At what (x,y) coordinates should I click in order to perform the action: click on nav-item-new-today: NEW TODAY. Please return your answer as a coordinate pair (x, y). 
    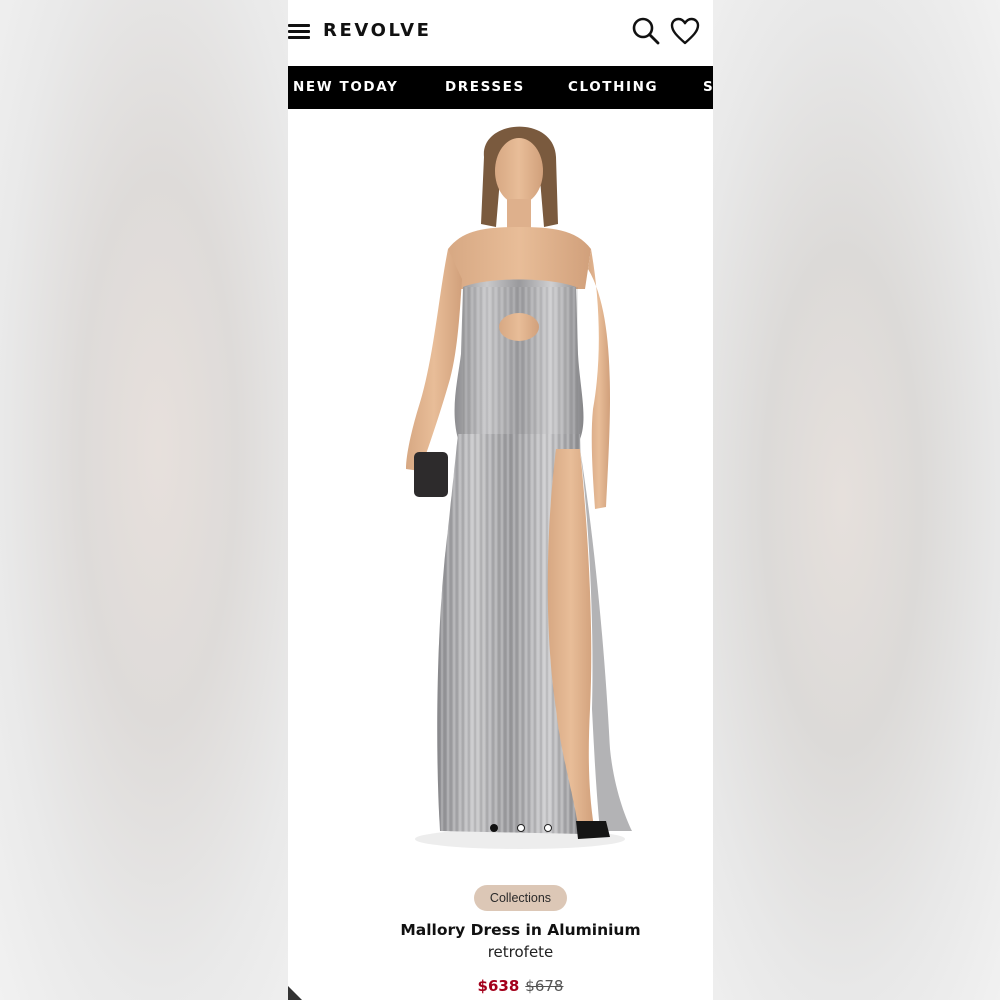
    Looking at the image, I should click on (345, 87).